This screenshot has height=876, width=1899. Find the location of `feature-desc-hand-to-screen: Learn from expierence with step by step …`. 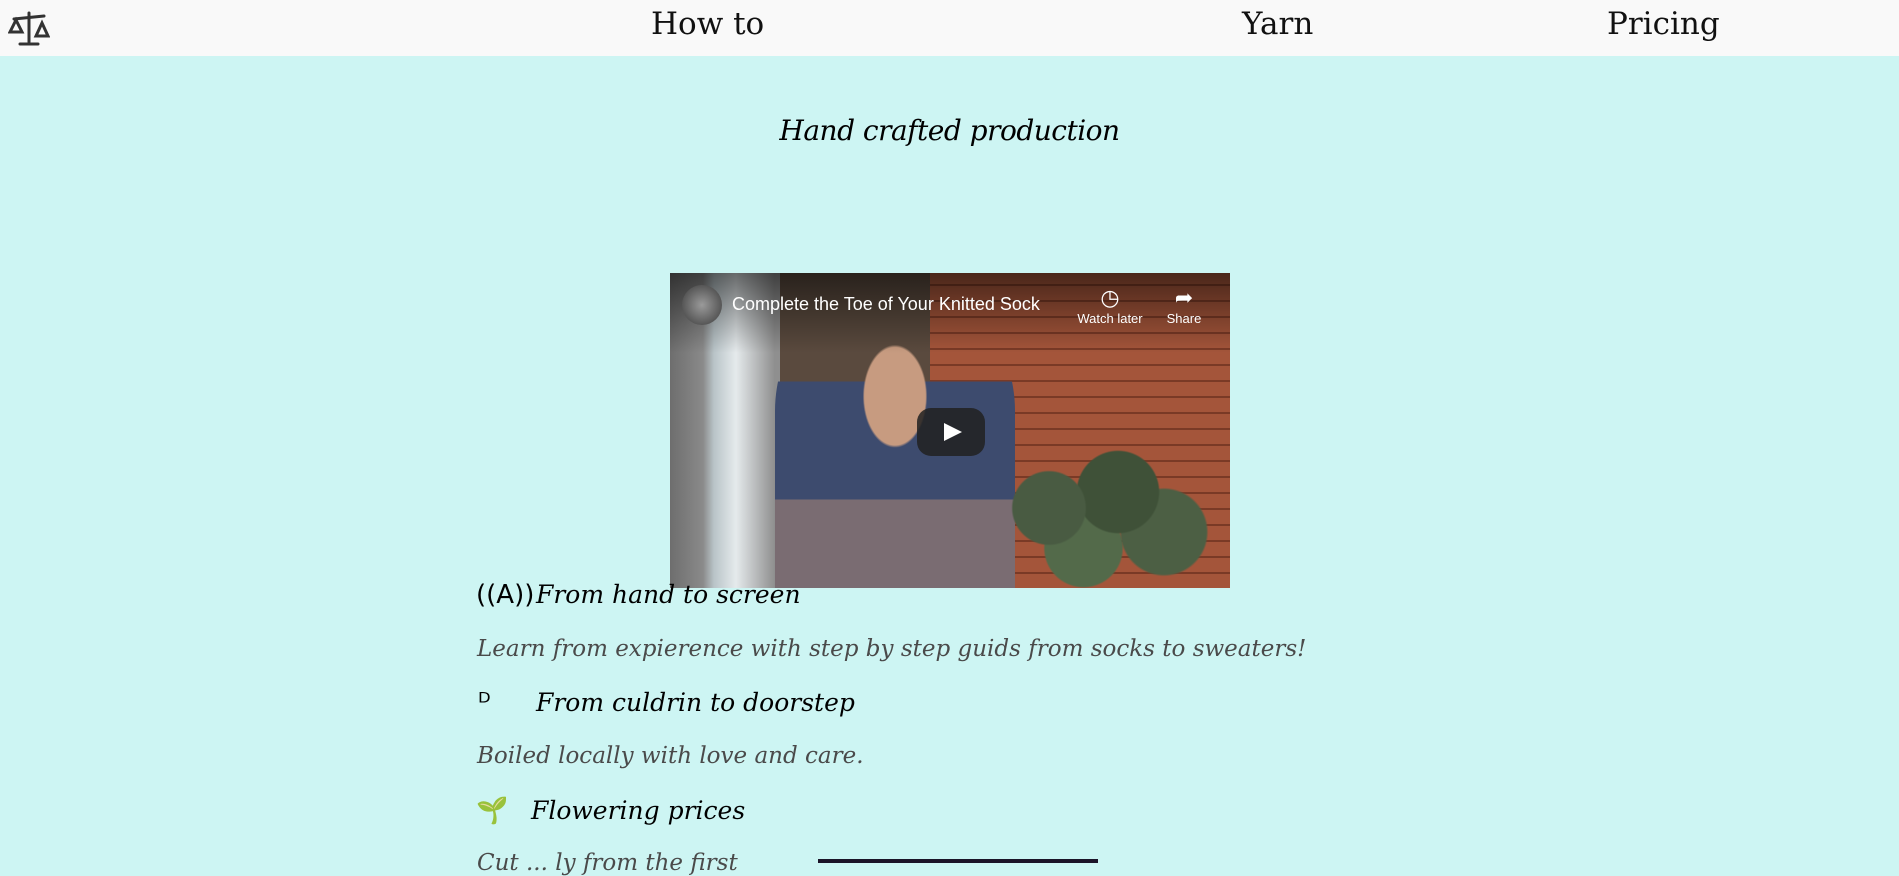

feature-desc-hand-to-screen: Learn from expierence with step by step … is located at coordinates (892, 649).